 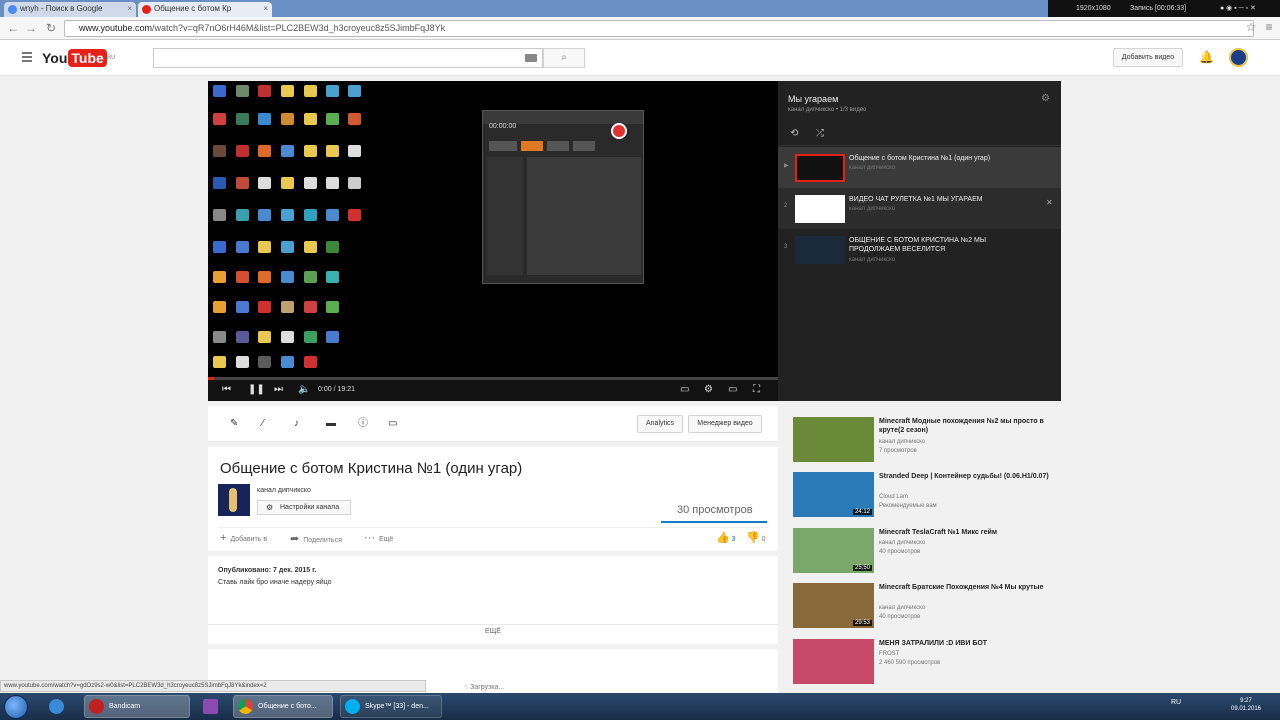 I want to click on bandicam-window-in-video: 00:00:00, so click(x=563, y=197).